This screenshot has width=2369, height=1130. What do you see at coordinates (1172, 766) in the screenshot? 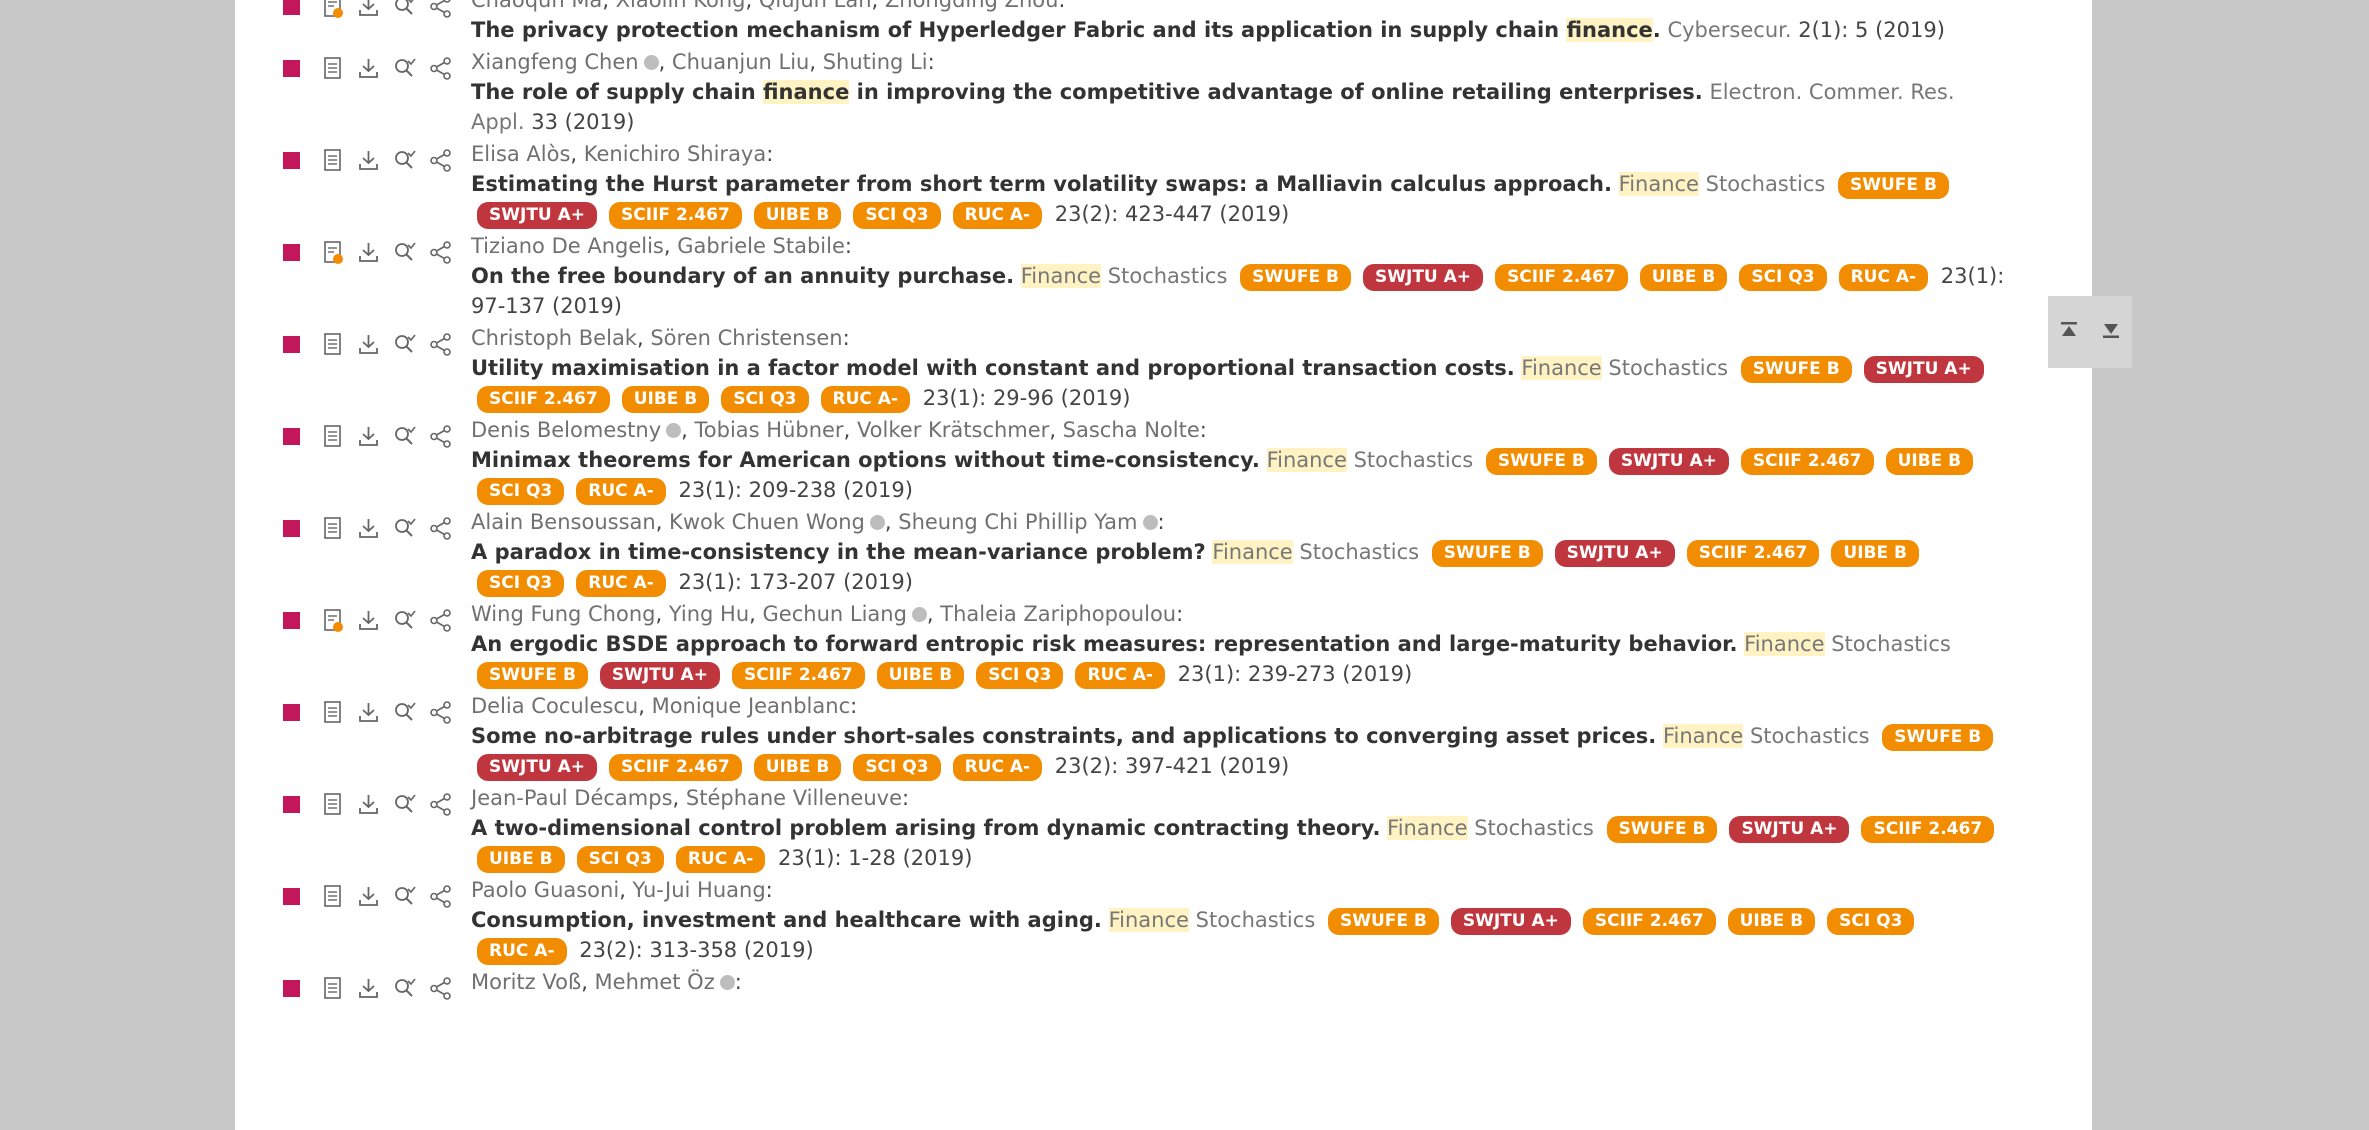
I see `volume-issue-pages: 23(2): 397-421 (2019)` at bounding box center [1172, 766].